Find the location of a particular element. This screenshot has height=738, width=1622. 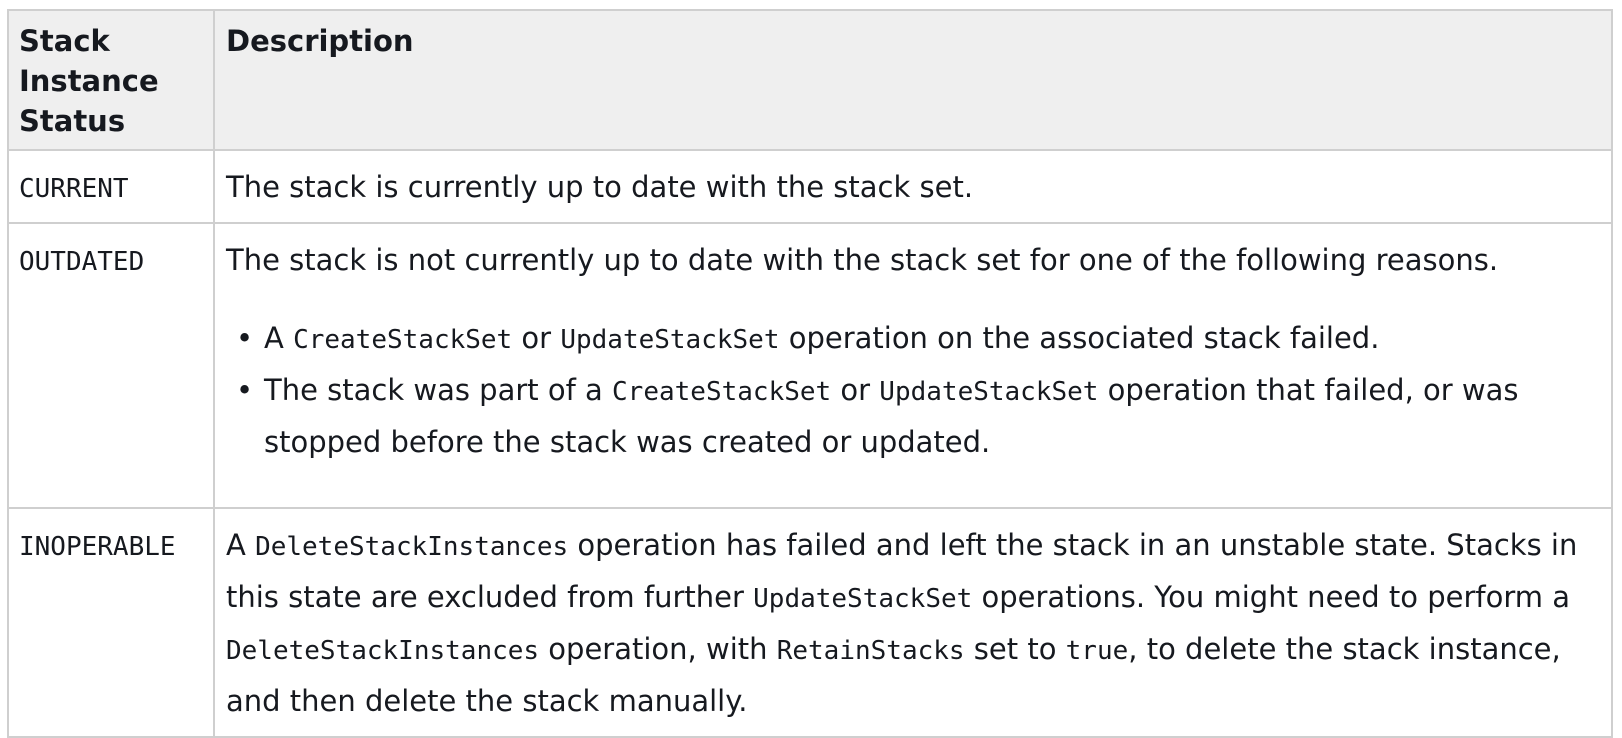

status-cell: OUTDATED is located at coordinates (111, 365).